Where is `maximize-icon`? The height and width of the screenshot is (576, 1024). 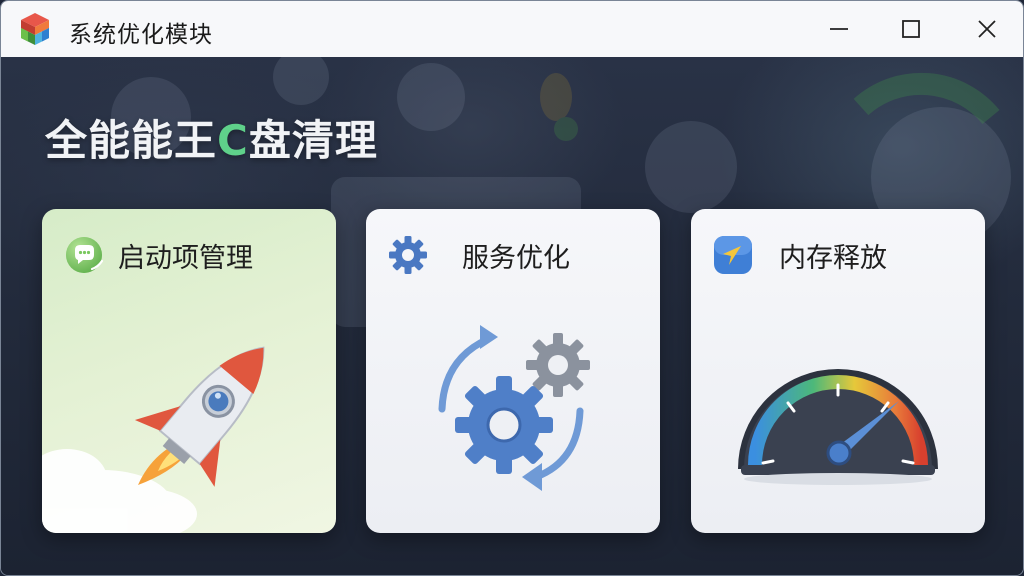 maximize-icon is located at coordinates (911, 29).